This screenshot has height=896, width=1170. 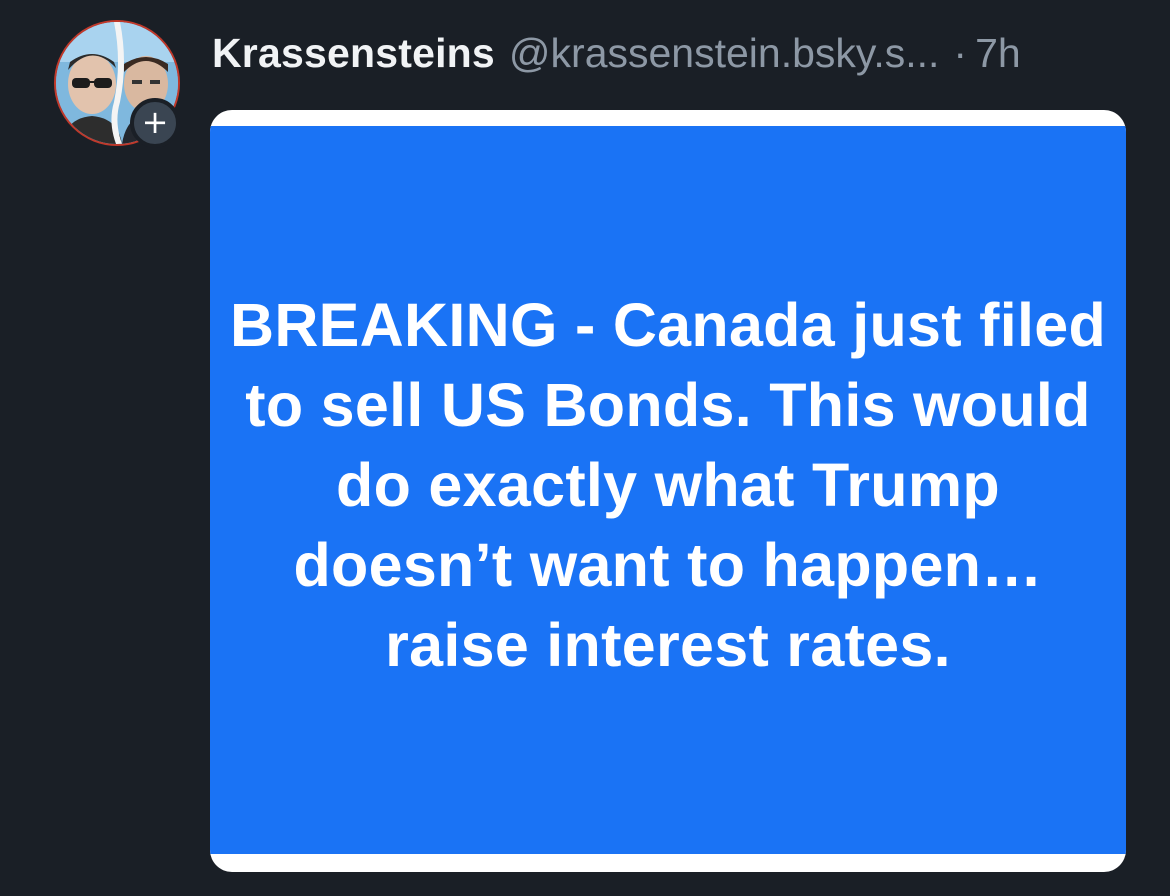 What do you see at coordinates (353, 53) in the screenshot?
I see `author-display-name: Krassensteins` at bounding box center [353, 53].